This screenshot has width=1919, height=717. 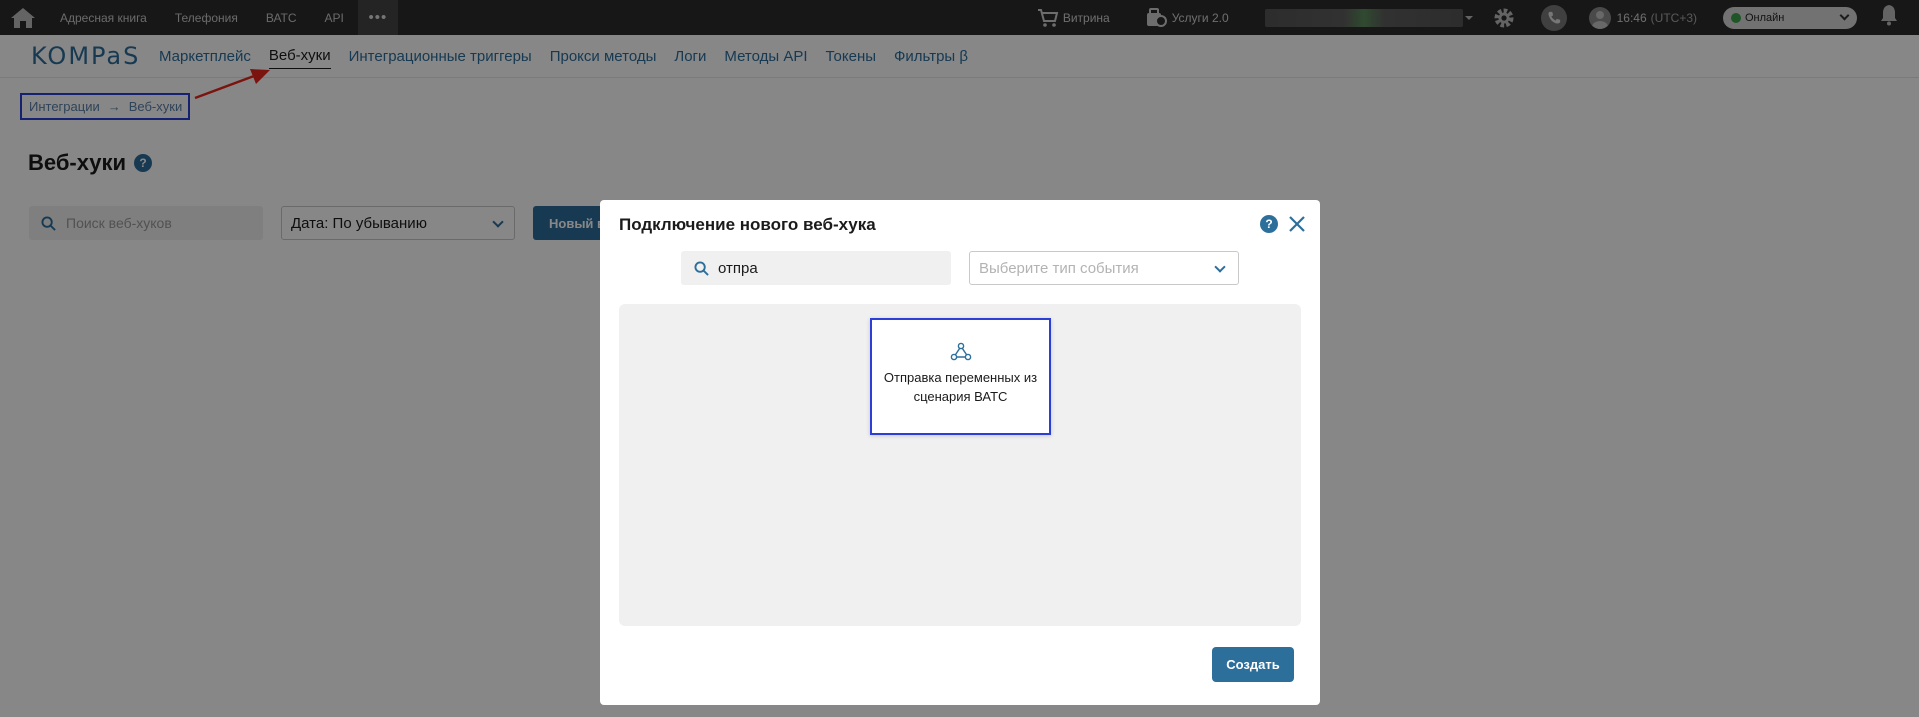 I want to click on event-card-label: Отправка переменных из сценария ВАТС, so click(x=960, y=387).